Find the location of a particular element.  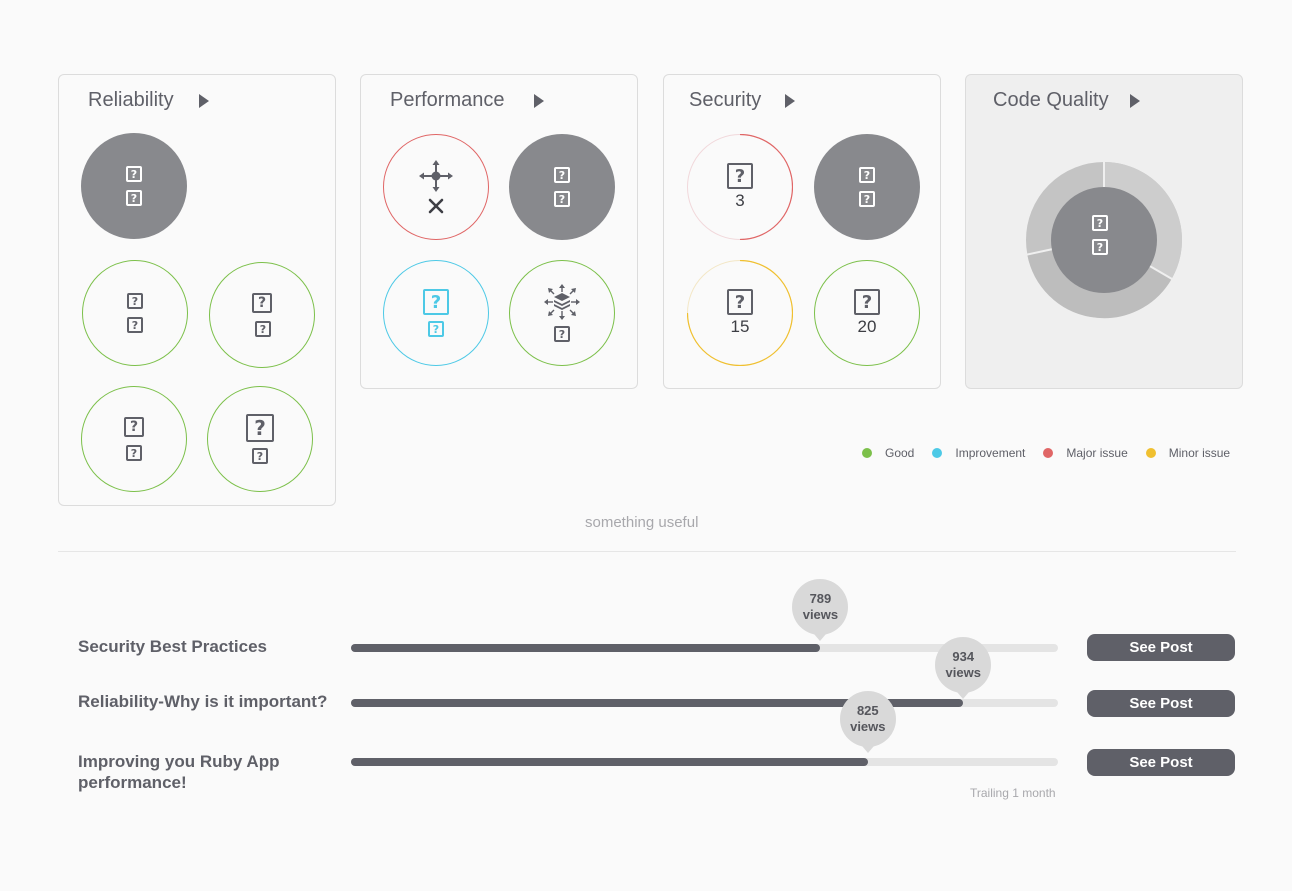

post-title: Security Best Practices is located at coordinates (172, 646).